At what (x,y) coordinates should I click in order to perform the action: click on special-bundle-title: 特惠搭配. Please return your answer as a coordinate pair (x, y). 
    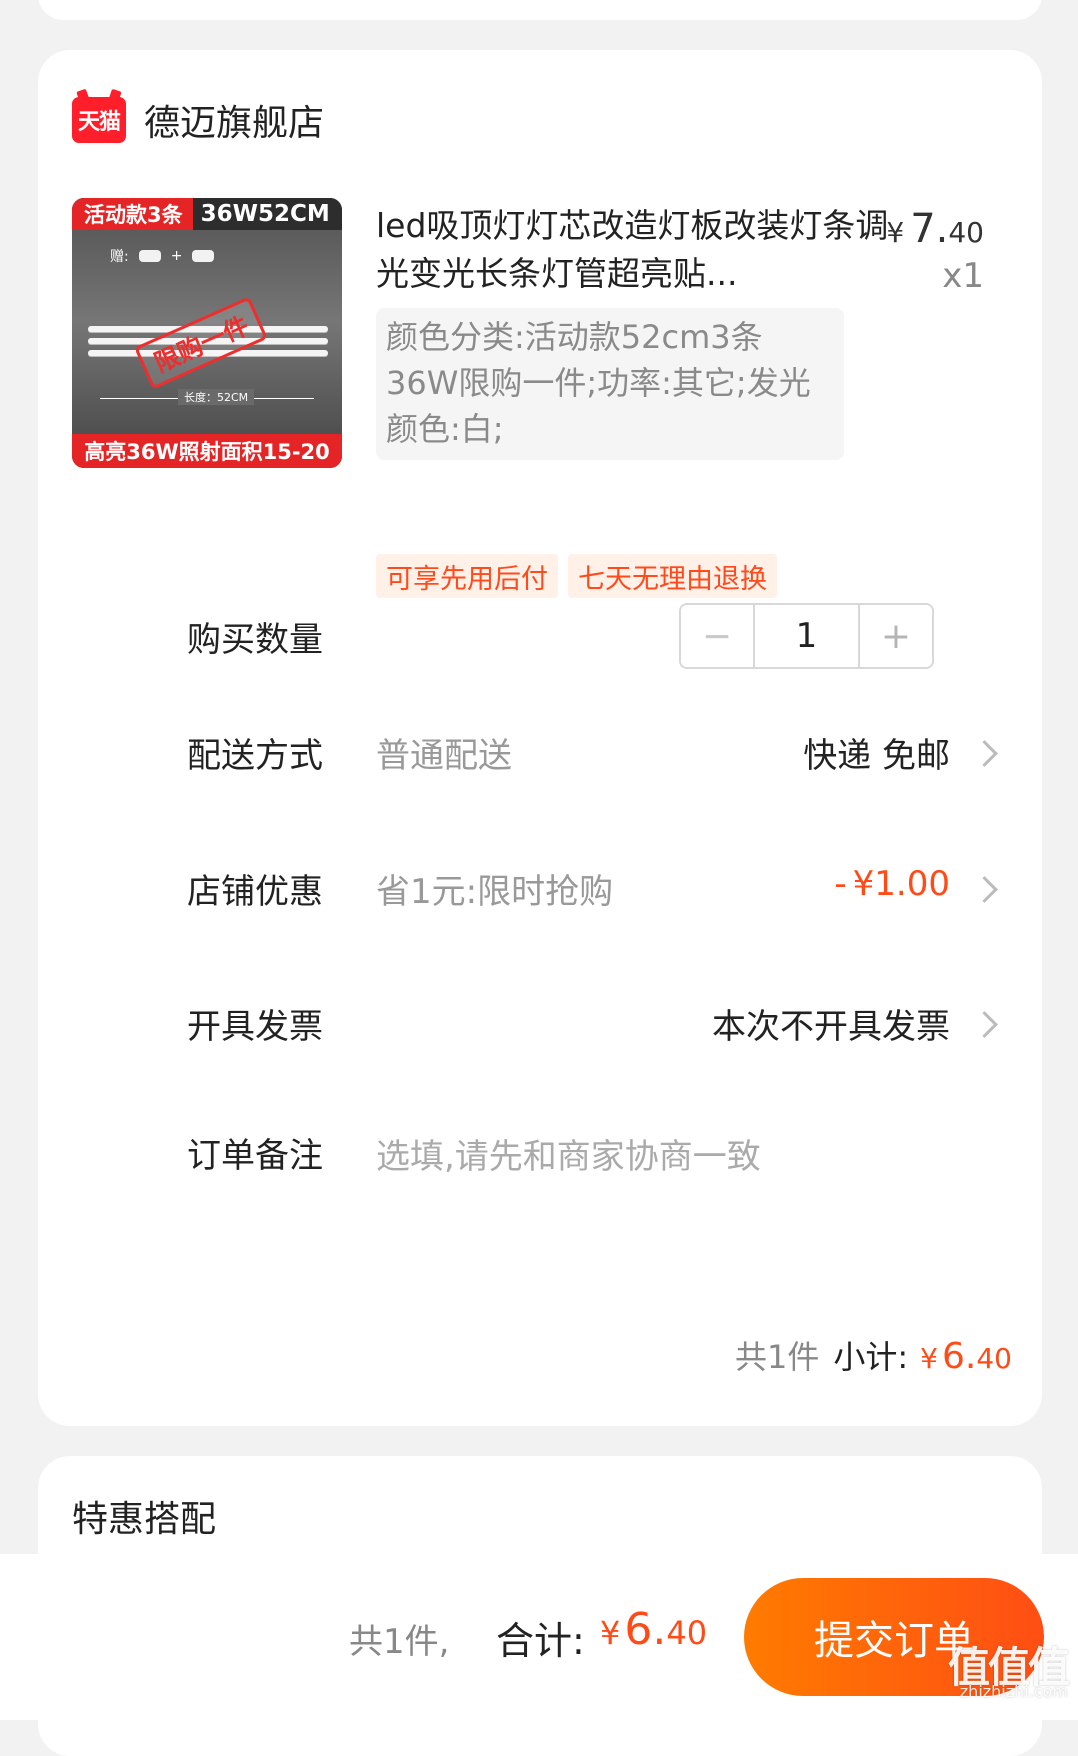
    Looking at the image, I should click on (144, 1519).